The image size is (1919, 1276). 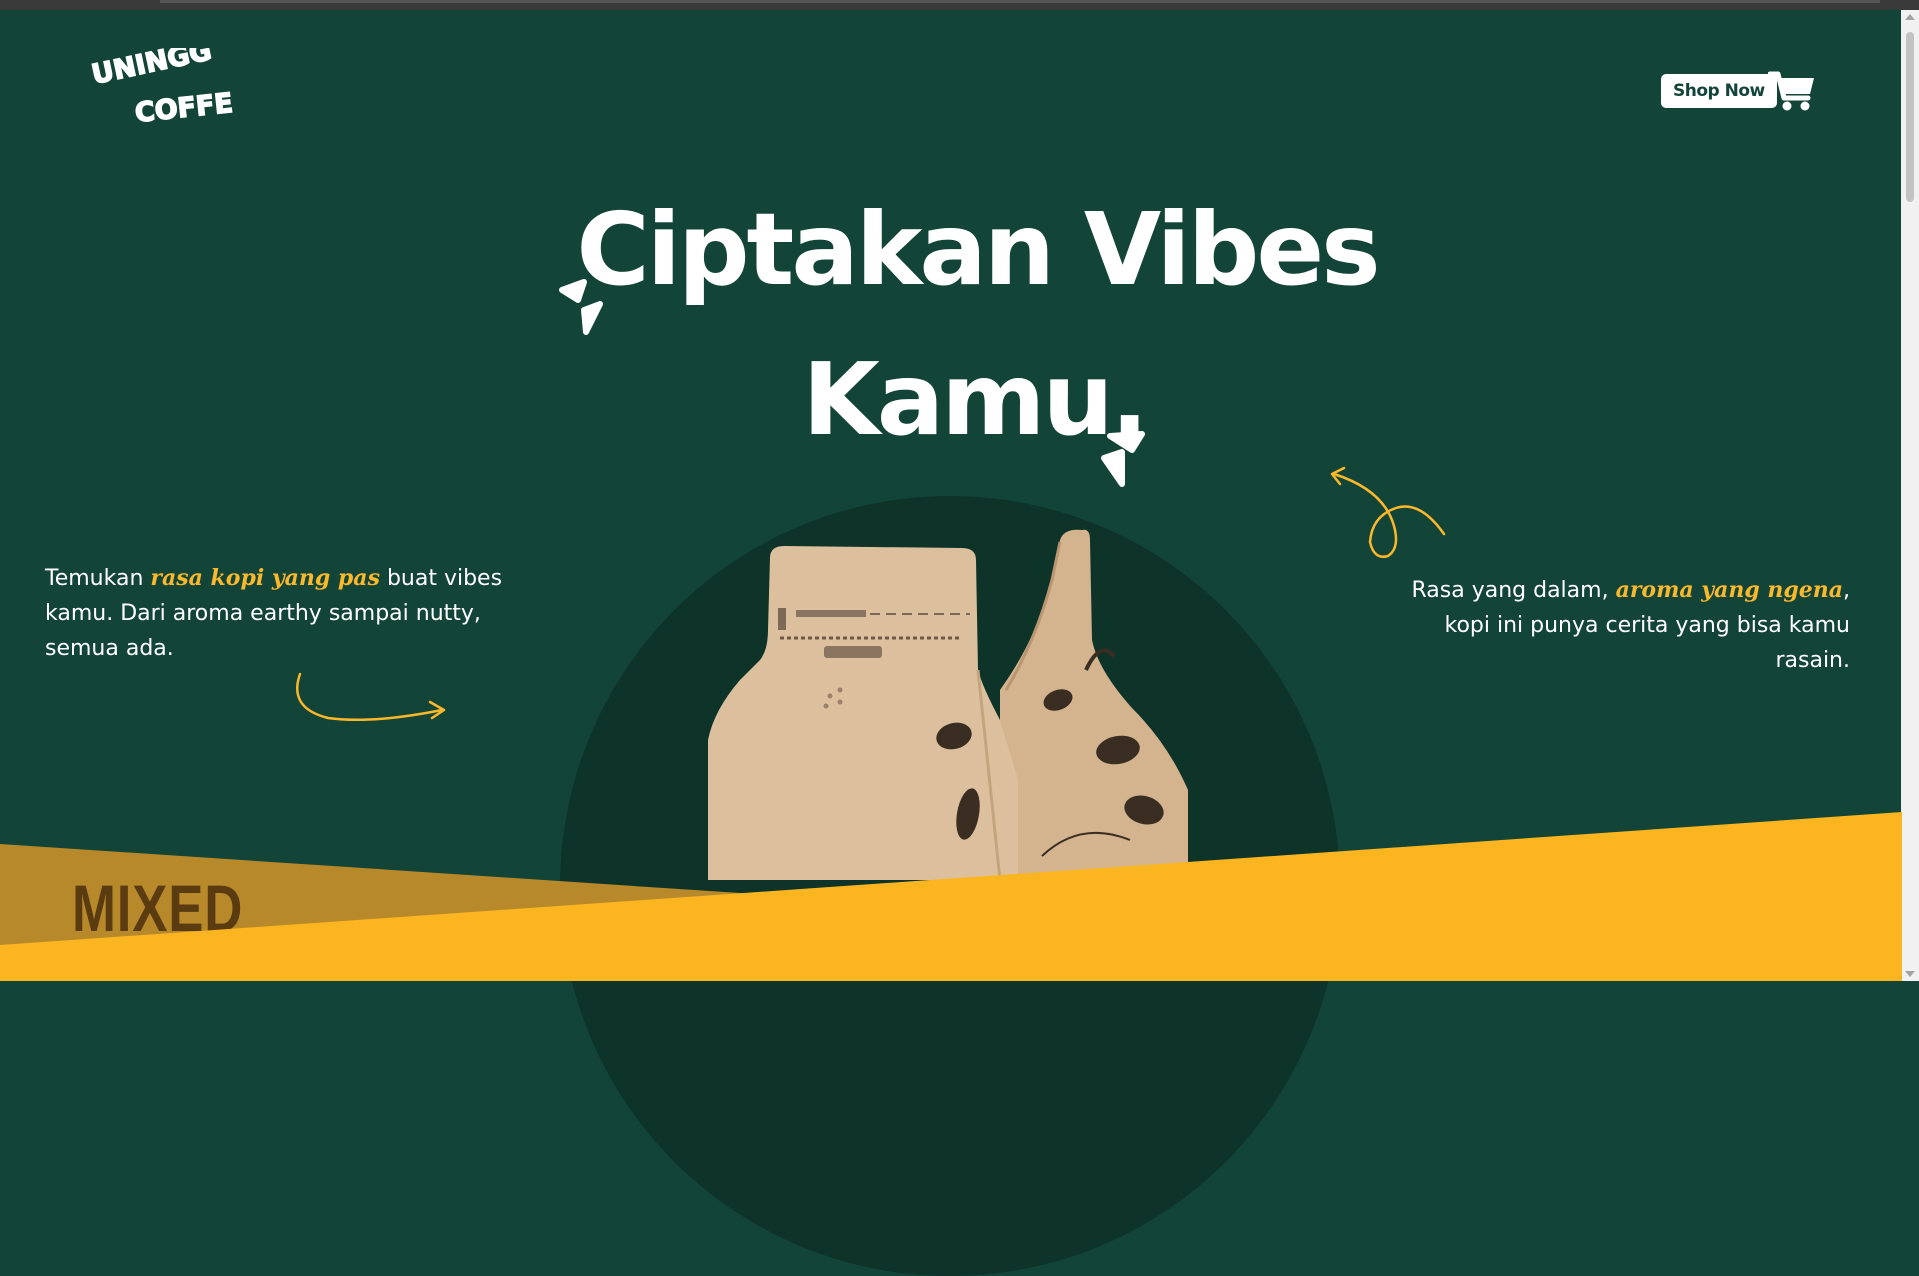 I want to click on right-description-highlight: aroma yang ngena, so click(x=1729, y=590).